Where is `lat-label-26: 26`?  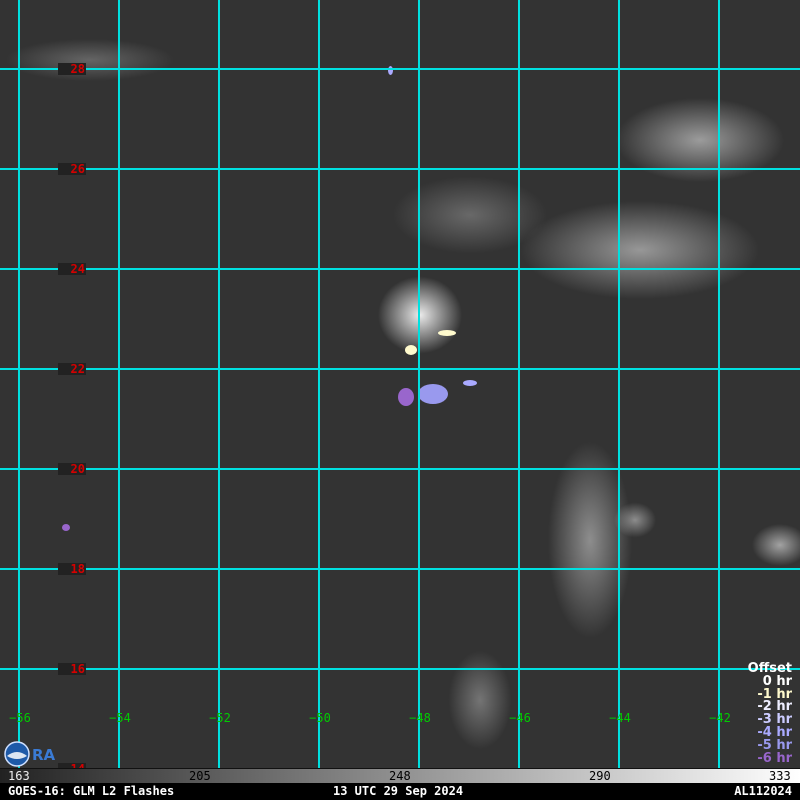
lat-label-26: 26 is located at coordinates (72, 169).